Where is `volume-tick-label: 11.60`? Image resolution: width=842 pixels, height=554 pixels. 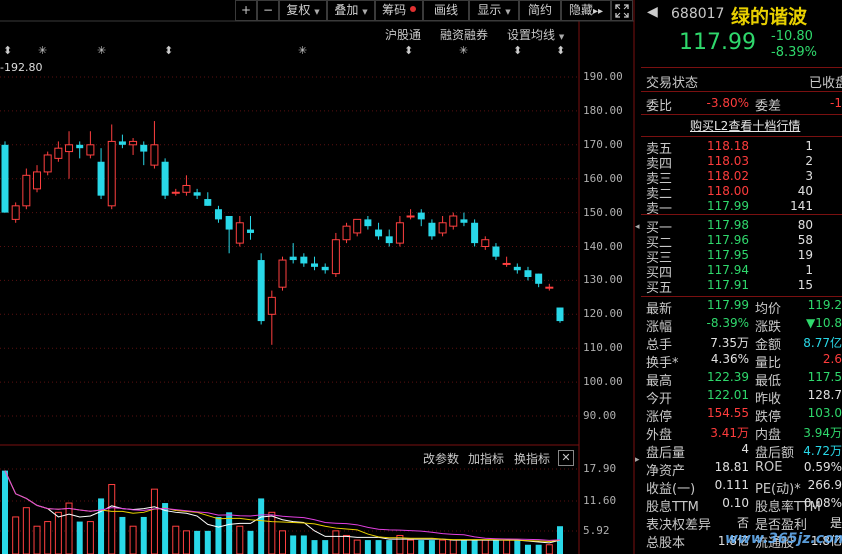
volume-tick-label: 11.60 is located at coordinates (600, 500).